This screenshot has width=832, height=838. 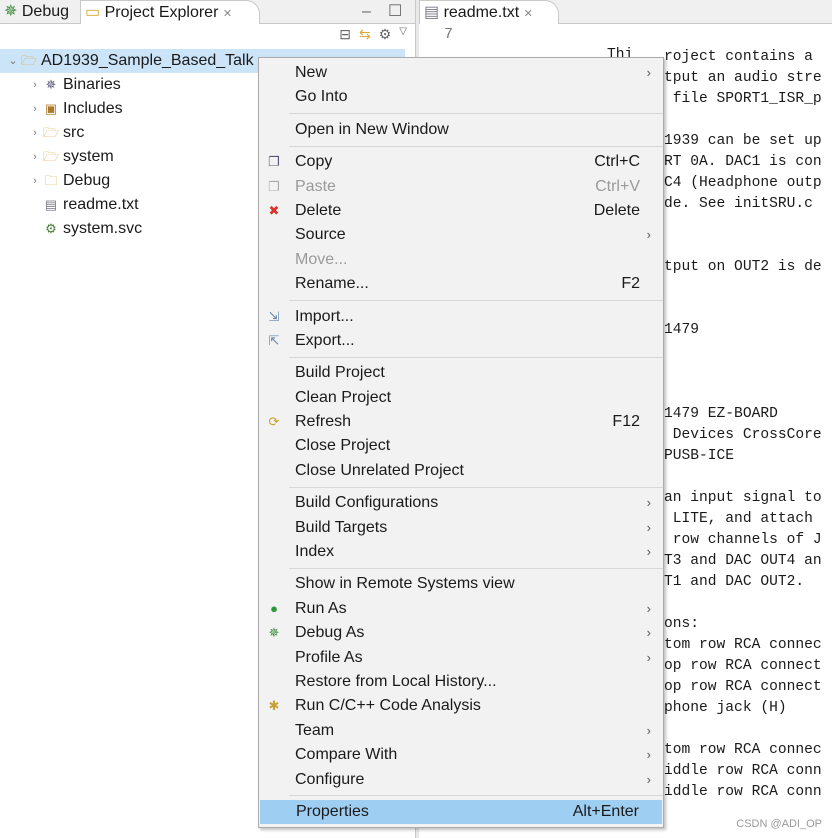 What do you see at coordinates (743, 792) in the screenshot?
I see `editor-line: iddle row RCA conn` at bounding box center [743, 792].